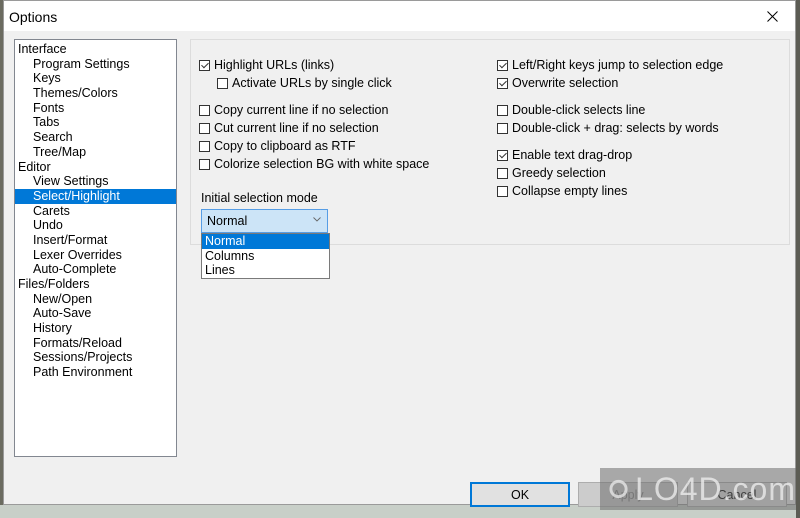 The image size is (800, 518). What do you see at coordinates (259, 198) in the screenshot?
I see `selection-mode-label: Initial selection mode` at bounding box center [259, 198].